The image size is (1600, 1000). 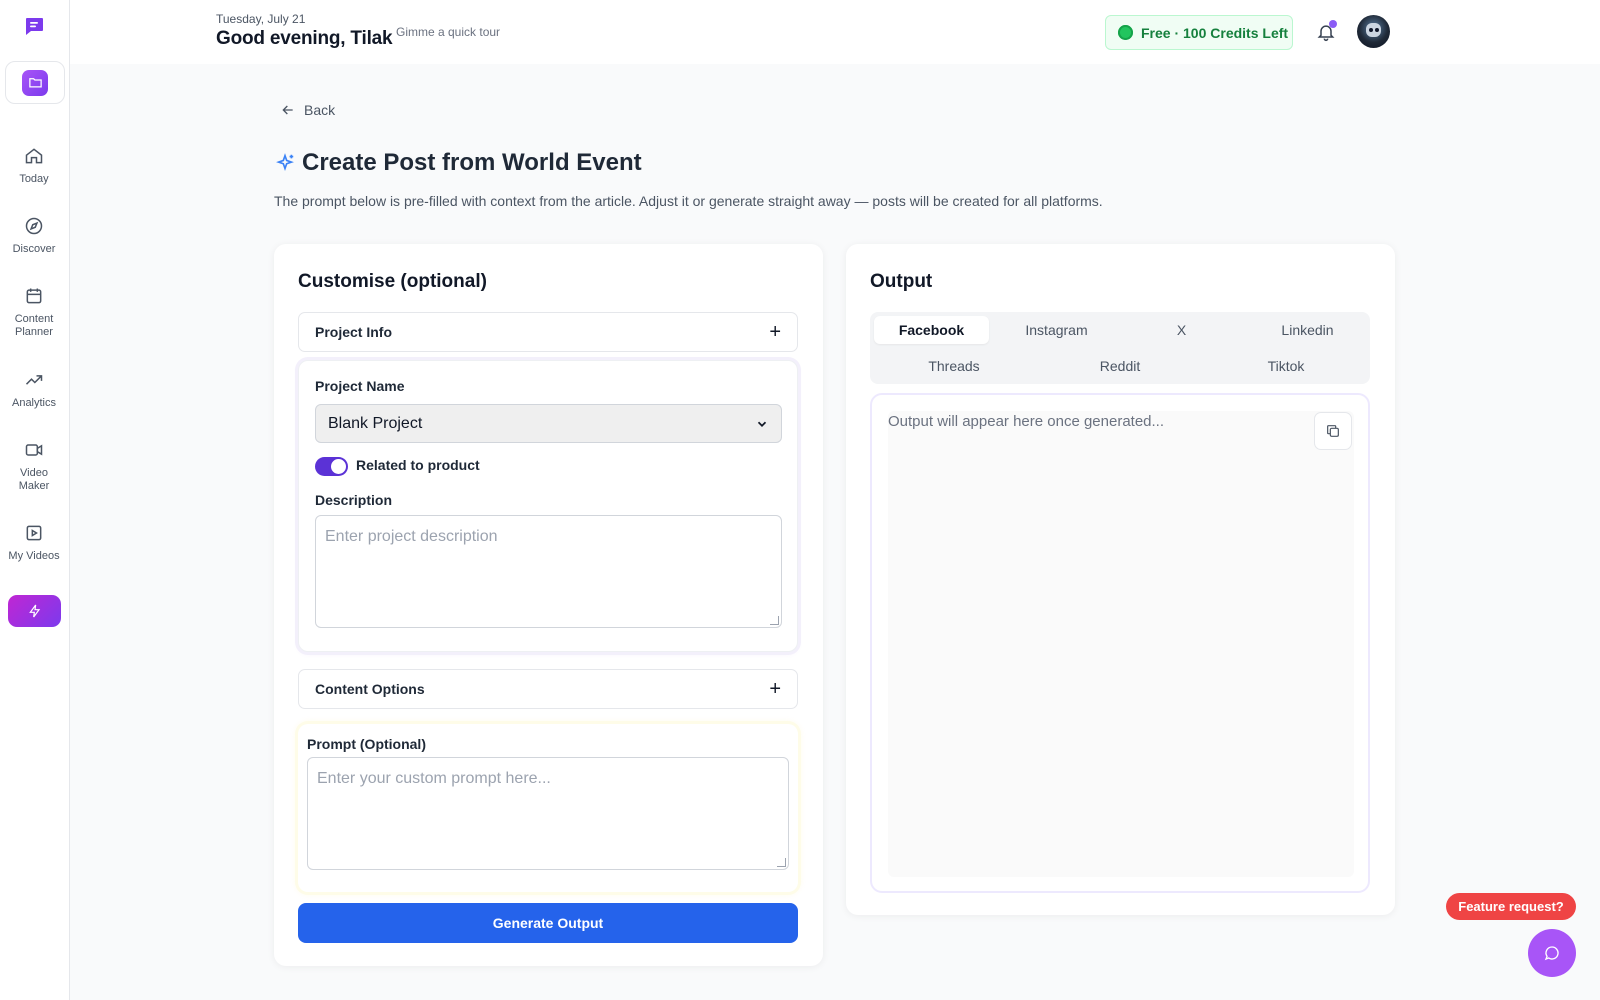 I want to click on tab-reddit: Reddit, so click(x=1120, y=366).